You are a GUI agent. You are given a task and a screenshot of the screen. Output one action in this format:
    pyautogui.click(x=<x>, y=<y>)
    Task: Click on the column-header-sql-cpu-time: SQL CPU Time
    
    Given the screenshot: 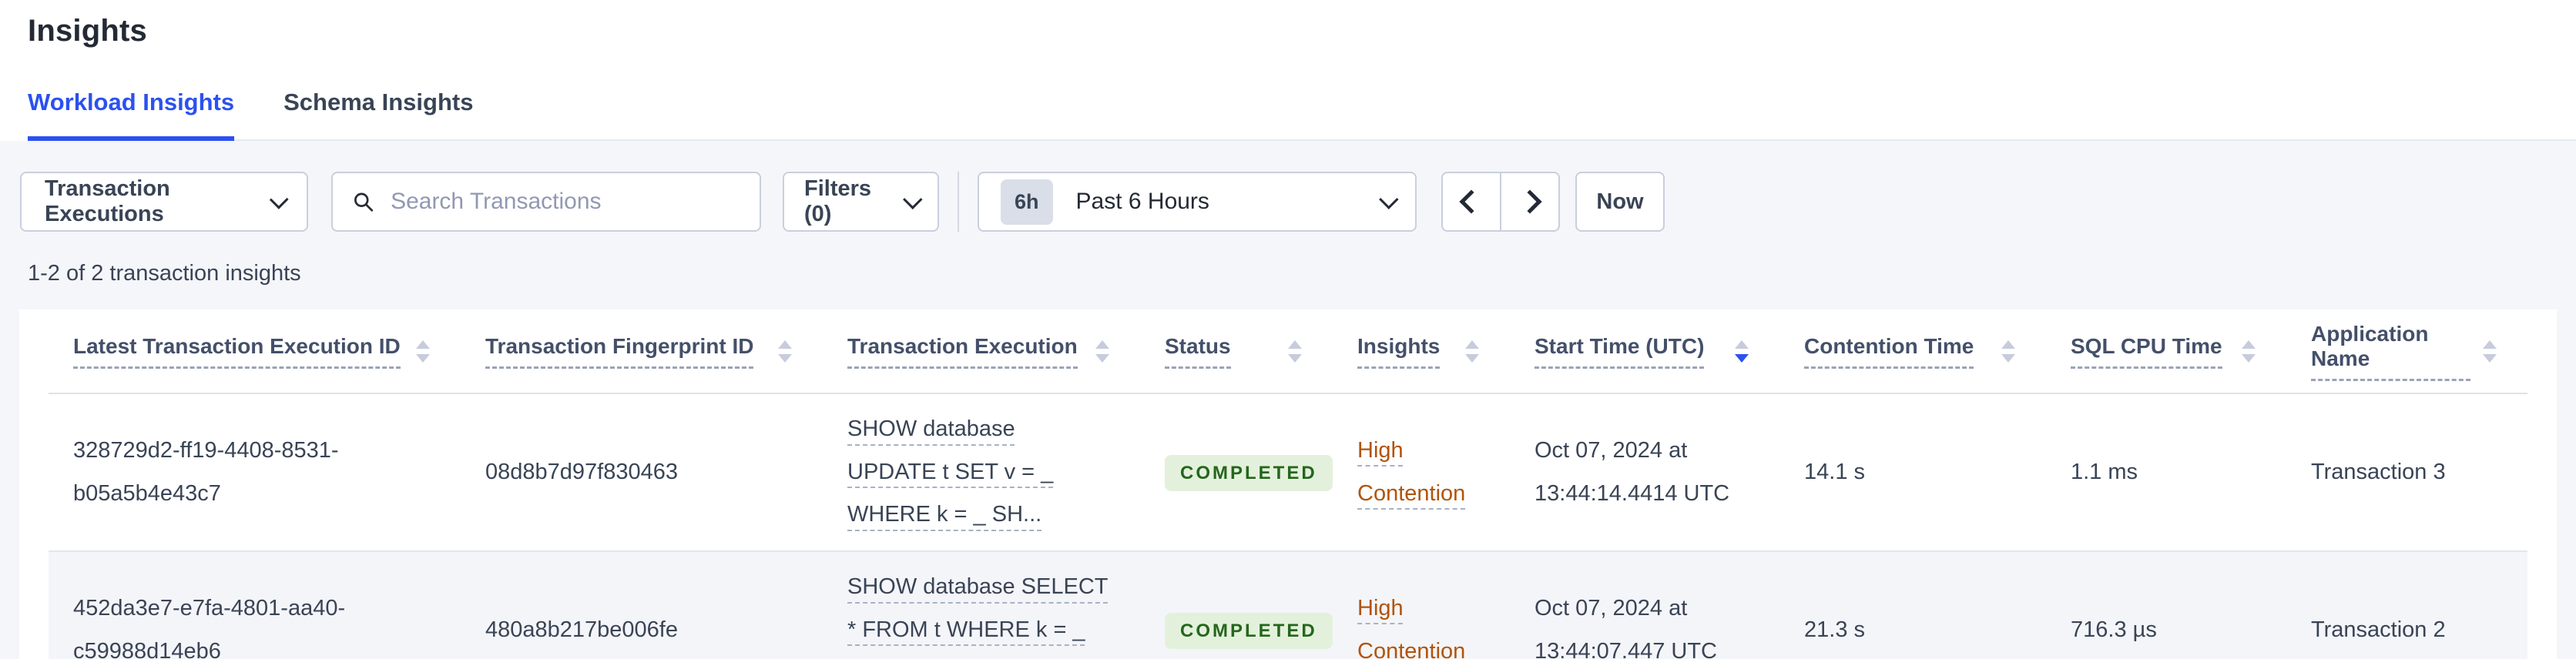 What is the action you would take?
    pyautogui.click(x=2166, y=351)
    